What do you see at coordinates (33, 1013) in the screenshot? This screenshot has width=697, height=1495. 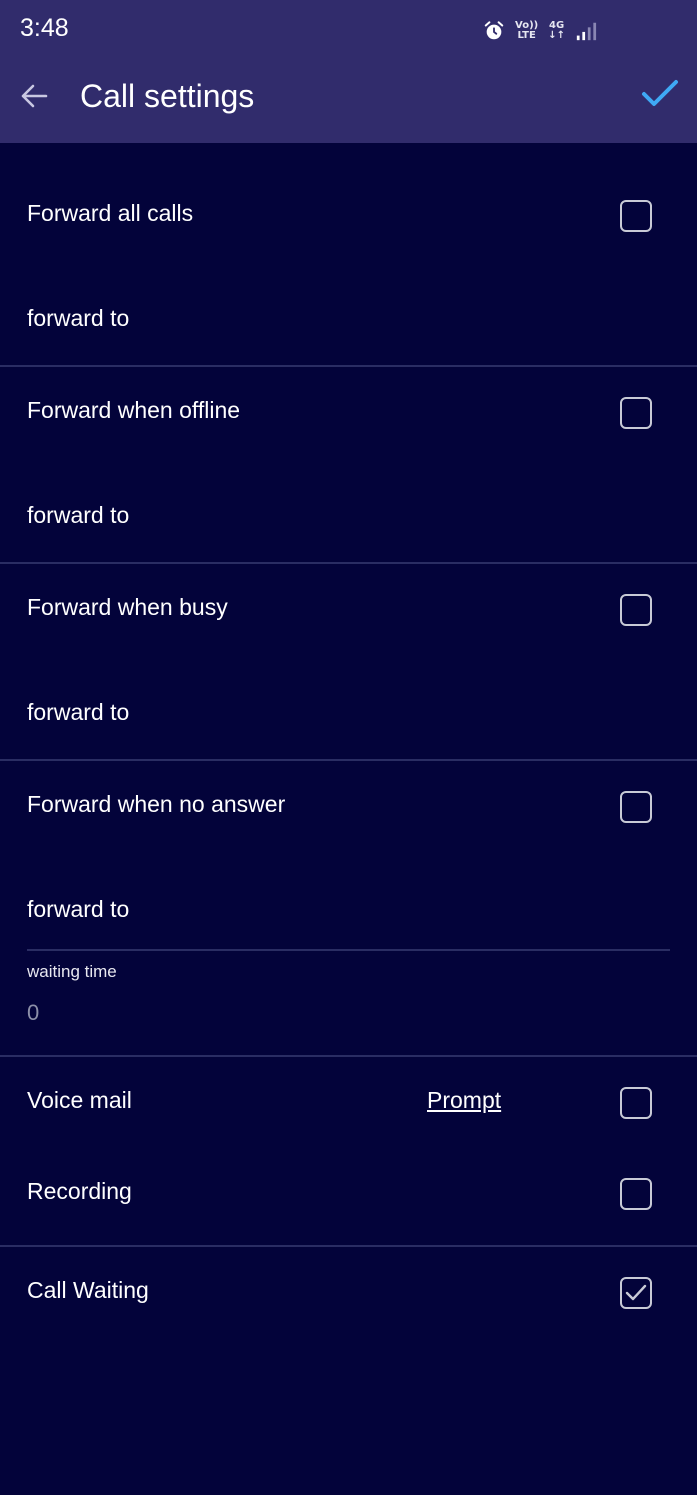 I see `waiting-time-input: 0` at bounding box center [33, 1013].